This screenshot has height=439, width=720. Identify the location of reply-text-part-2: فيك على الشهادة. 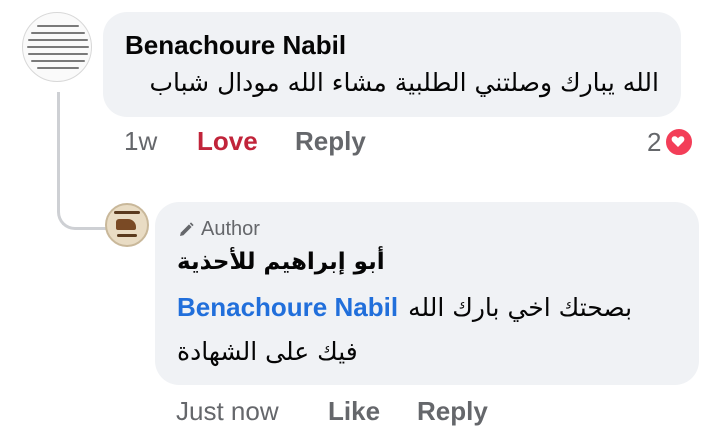
(267, 351).